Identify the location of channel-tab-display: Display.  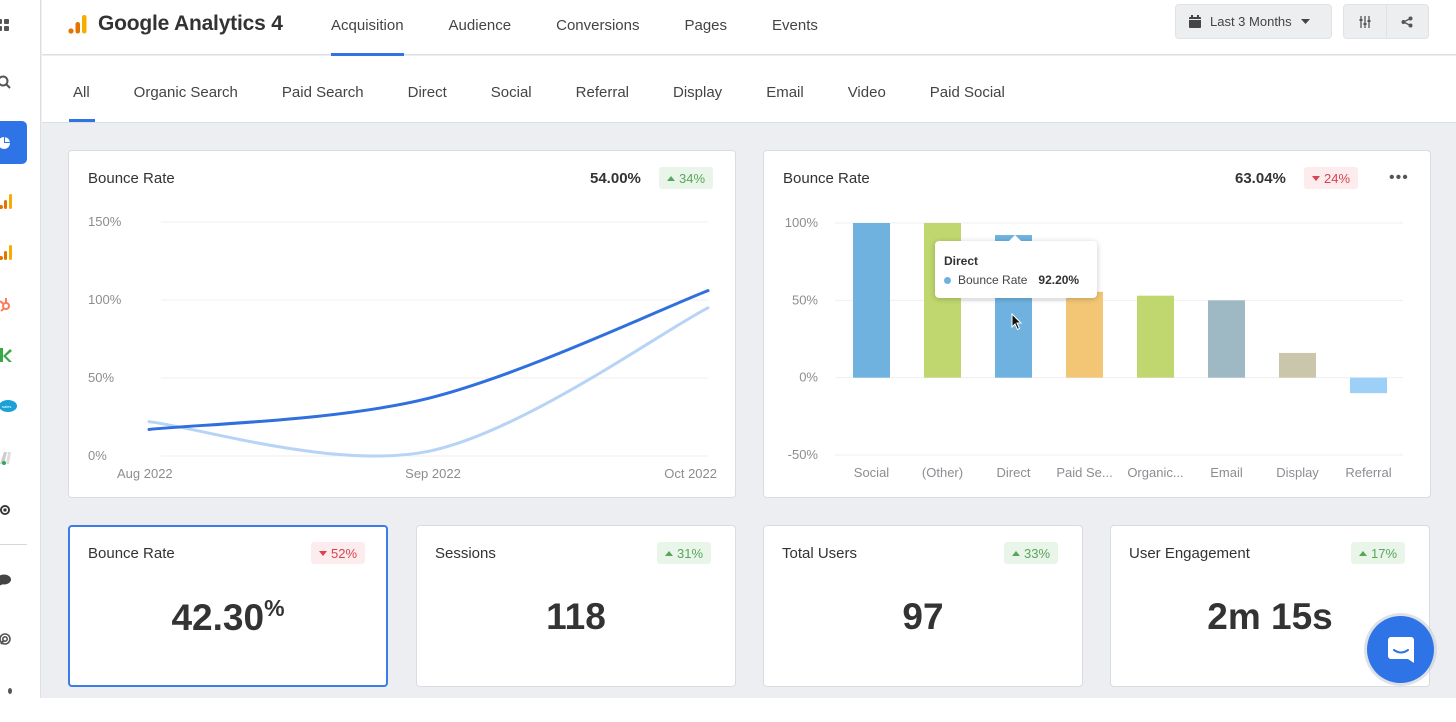
(697, 89).